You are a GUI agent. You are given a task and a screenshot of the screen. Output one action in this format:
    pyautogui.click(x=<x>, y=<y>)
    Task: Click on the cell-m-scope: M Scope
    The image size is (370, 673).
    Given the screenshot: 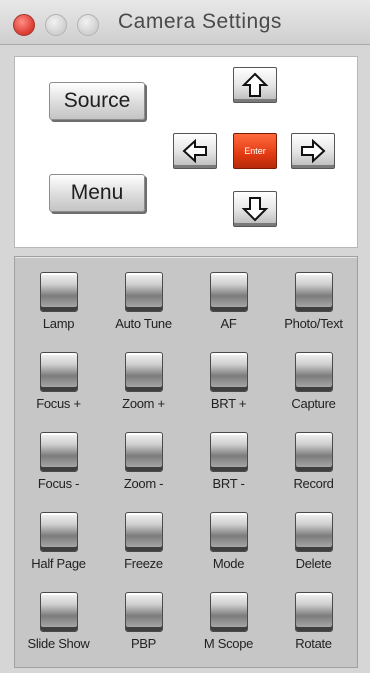 What is the action you would take?
    pyautogui.click(x=228, y=620)
    